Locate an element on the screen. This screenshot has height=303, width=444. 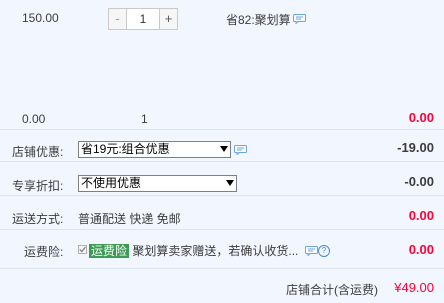
shop-discount-label: 店铺优惠: is located at coordinates (38, 152).